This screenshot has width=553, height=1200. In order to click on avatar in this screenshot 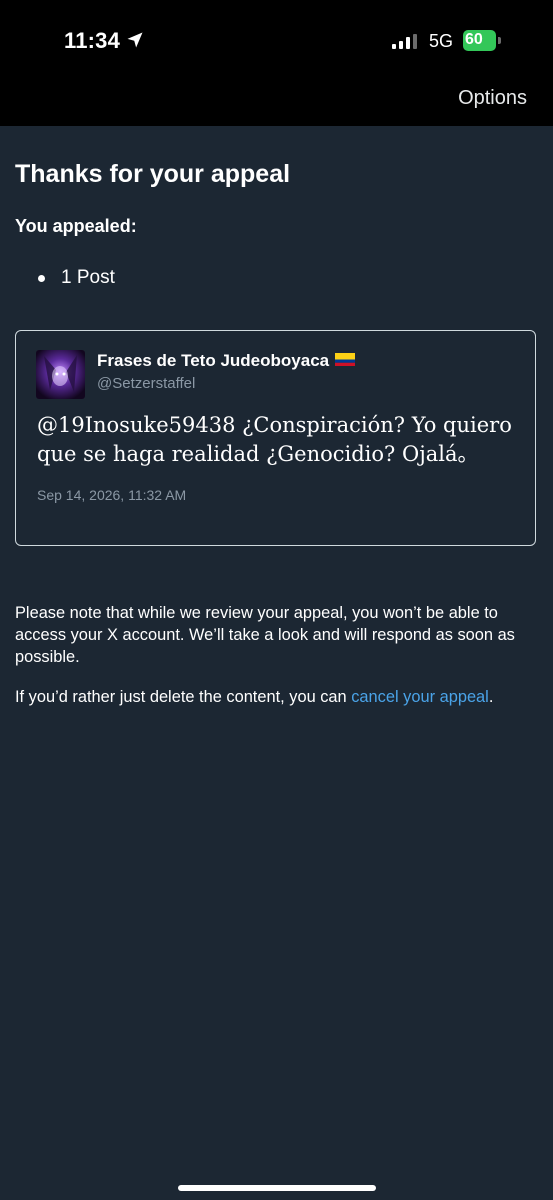, I will do `click(60, 374)`.